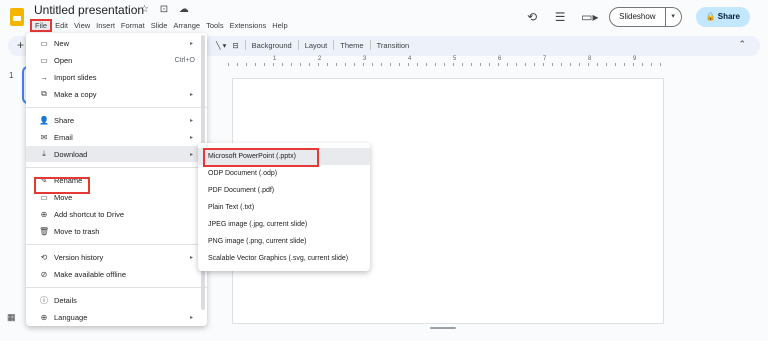 This screenshot has width=768, height=341. I want to click on file-menu-add-shortcut: ⊕ Add shortcut to Drive, so click(116, 214).